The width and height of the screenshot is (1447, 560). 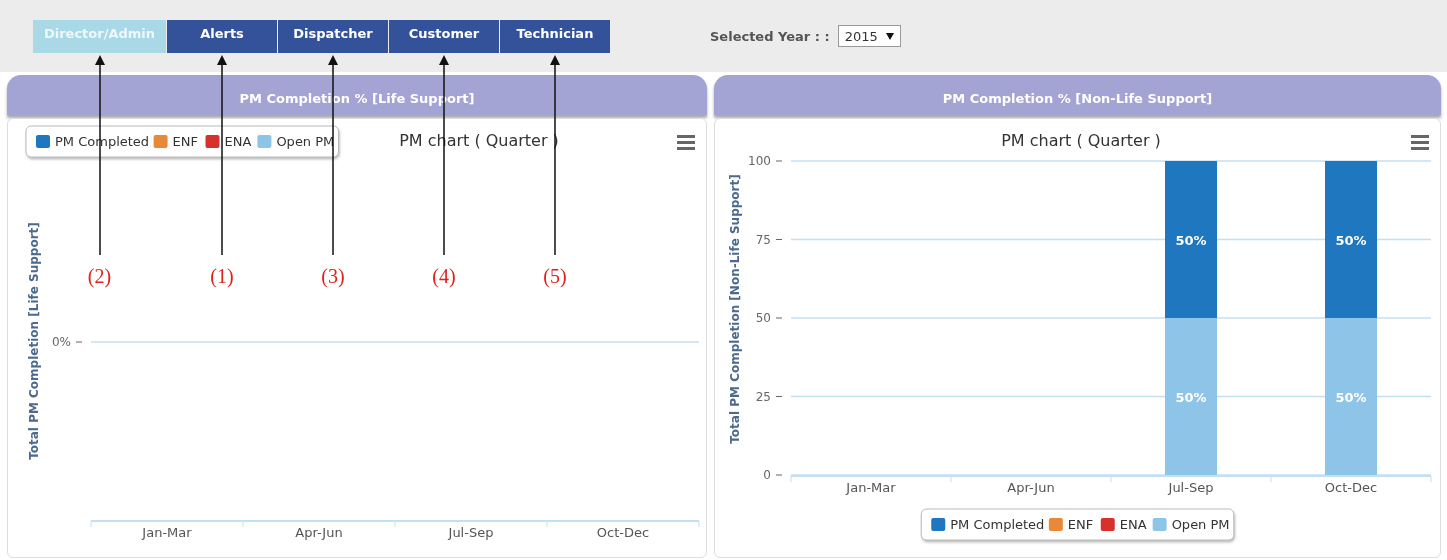 I want to click on year-select: 2015, so click(x=869, y=36).